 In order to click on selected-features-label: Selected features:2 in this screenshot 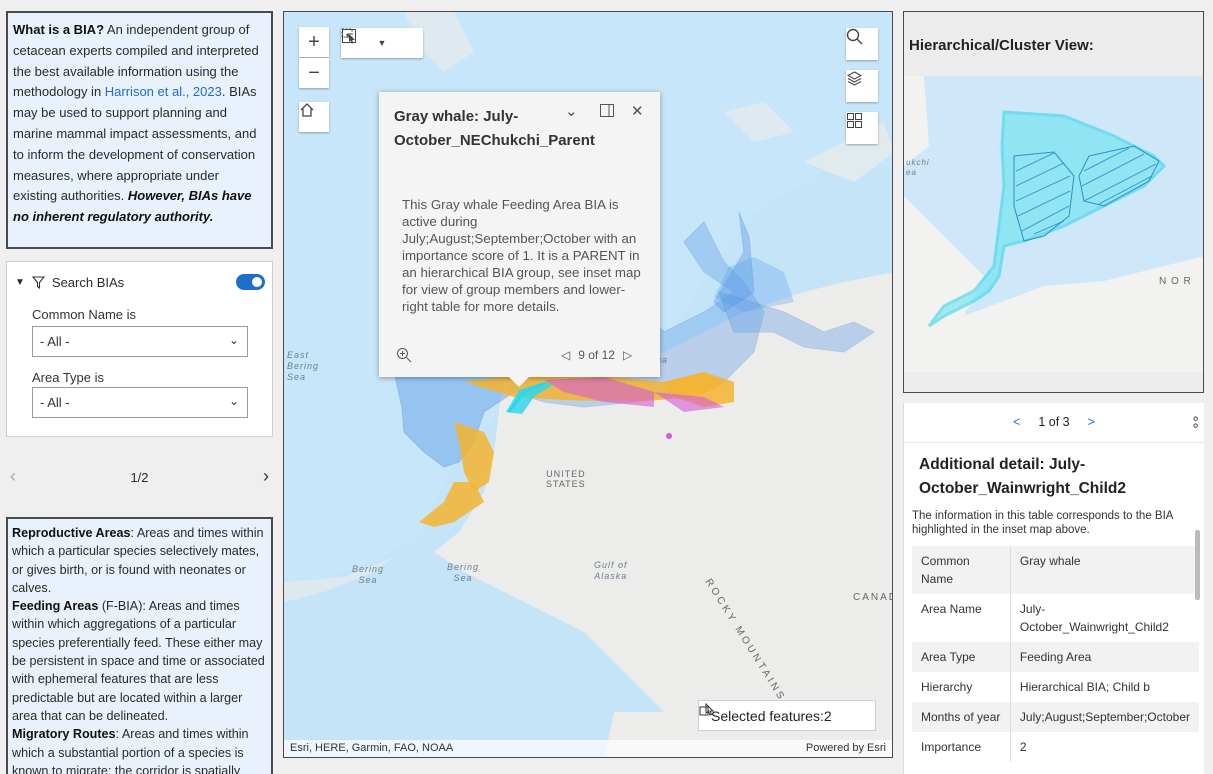, I will do `click(771, 715)`.